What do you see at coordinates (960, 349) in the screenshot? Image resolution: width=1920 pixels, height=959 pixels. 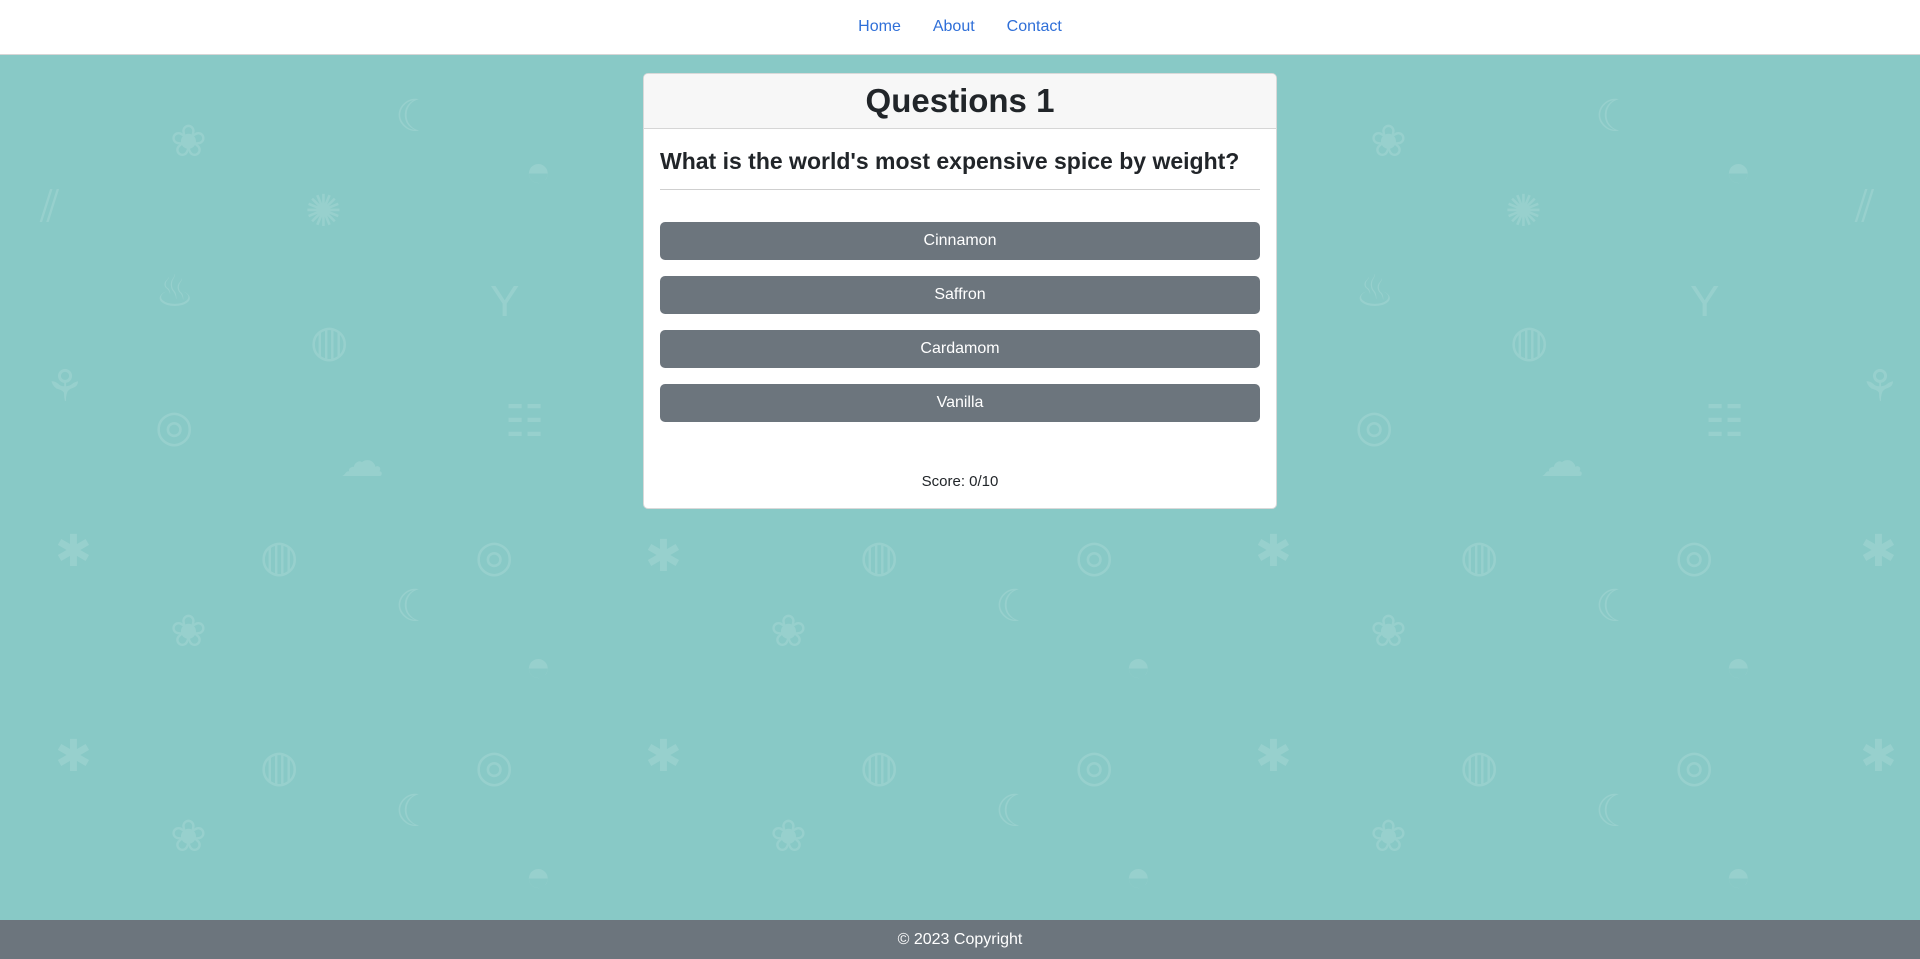 I see `answer-button-cardamom: Cardamom` at bounding box center [960, 349].